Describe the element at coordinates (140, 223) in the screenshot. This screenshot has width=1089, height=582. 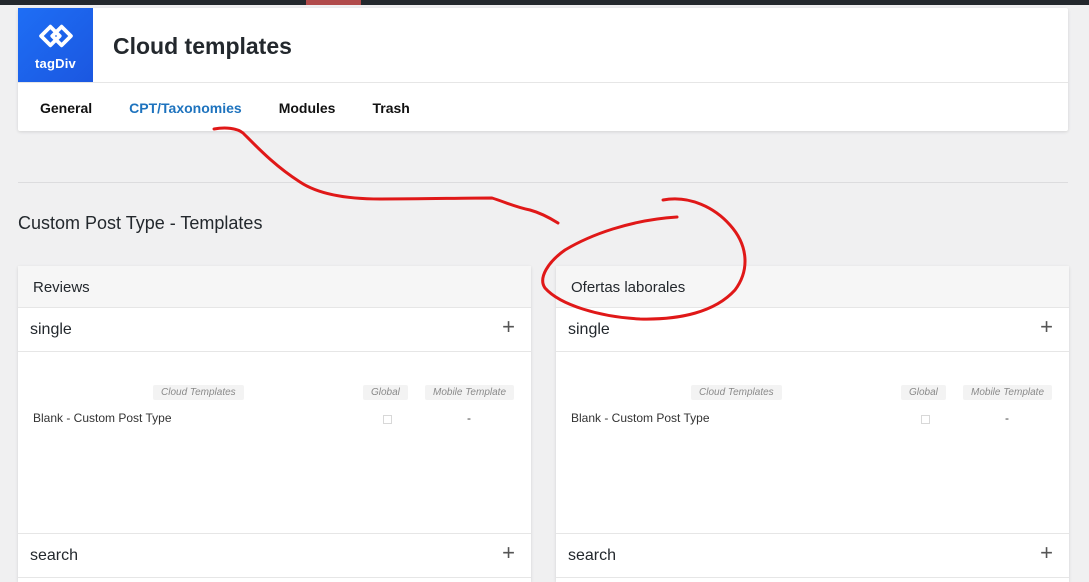
I see `section-title: Custom Post Type - Templates` at that location.